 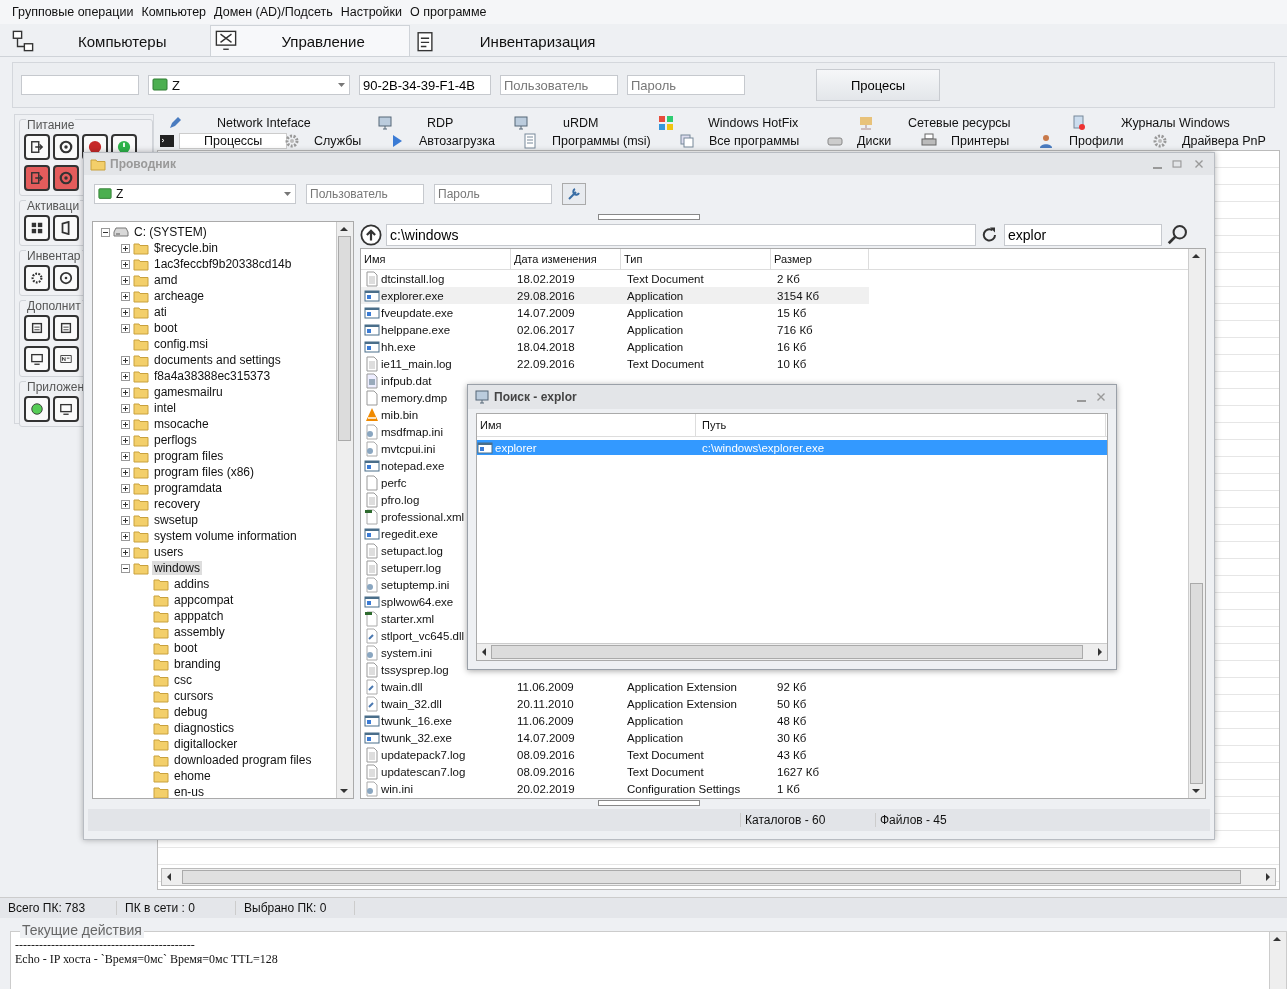 What do you see at coordinates (942, 820) in the screenshot?
I see `status-text: Файлов - 45` at bounding box center [942, 820].